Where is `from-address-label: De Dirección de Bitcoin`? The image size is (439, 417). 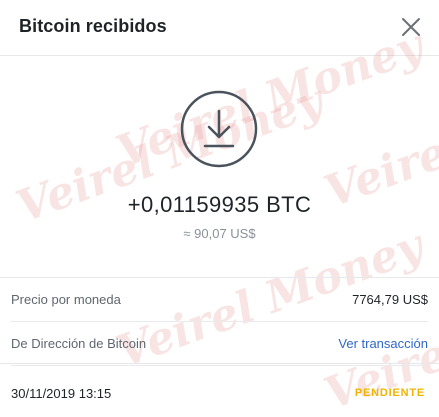 from-address-label: De Dirección de Bitcoin is located at coordinates (79, 343).